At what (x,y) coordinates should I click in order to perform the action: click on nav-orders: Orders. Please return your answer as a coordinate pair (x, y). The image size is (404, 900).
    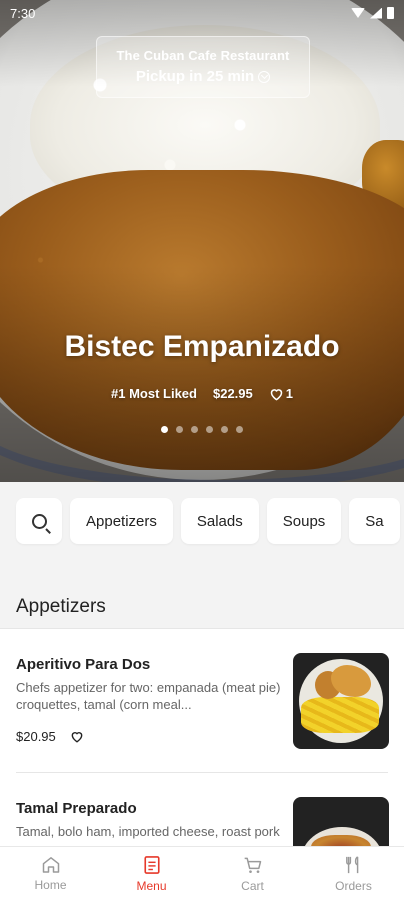
    Looking at the image, I should click on (353, 873).